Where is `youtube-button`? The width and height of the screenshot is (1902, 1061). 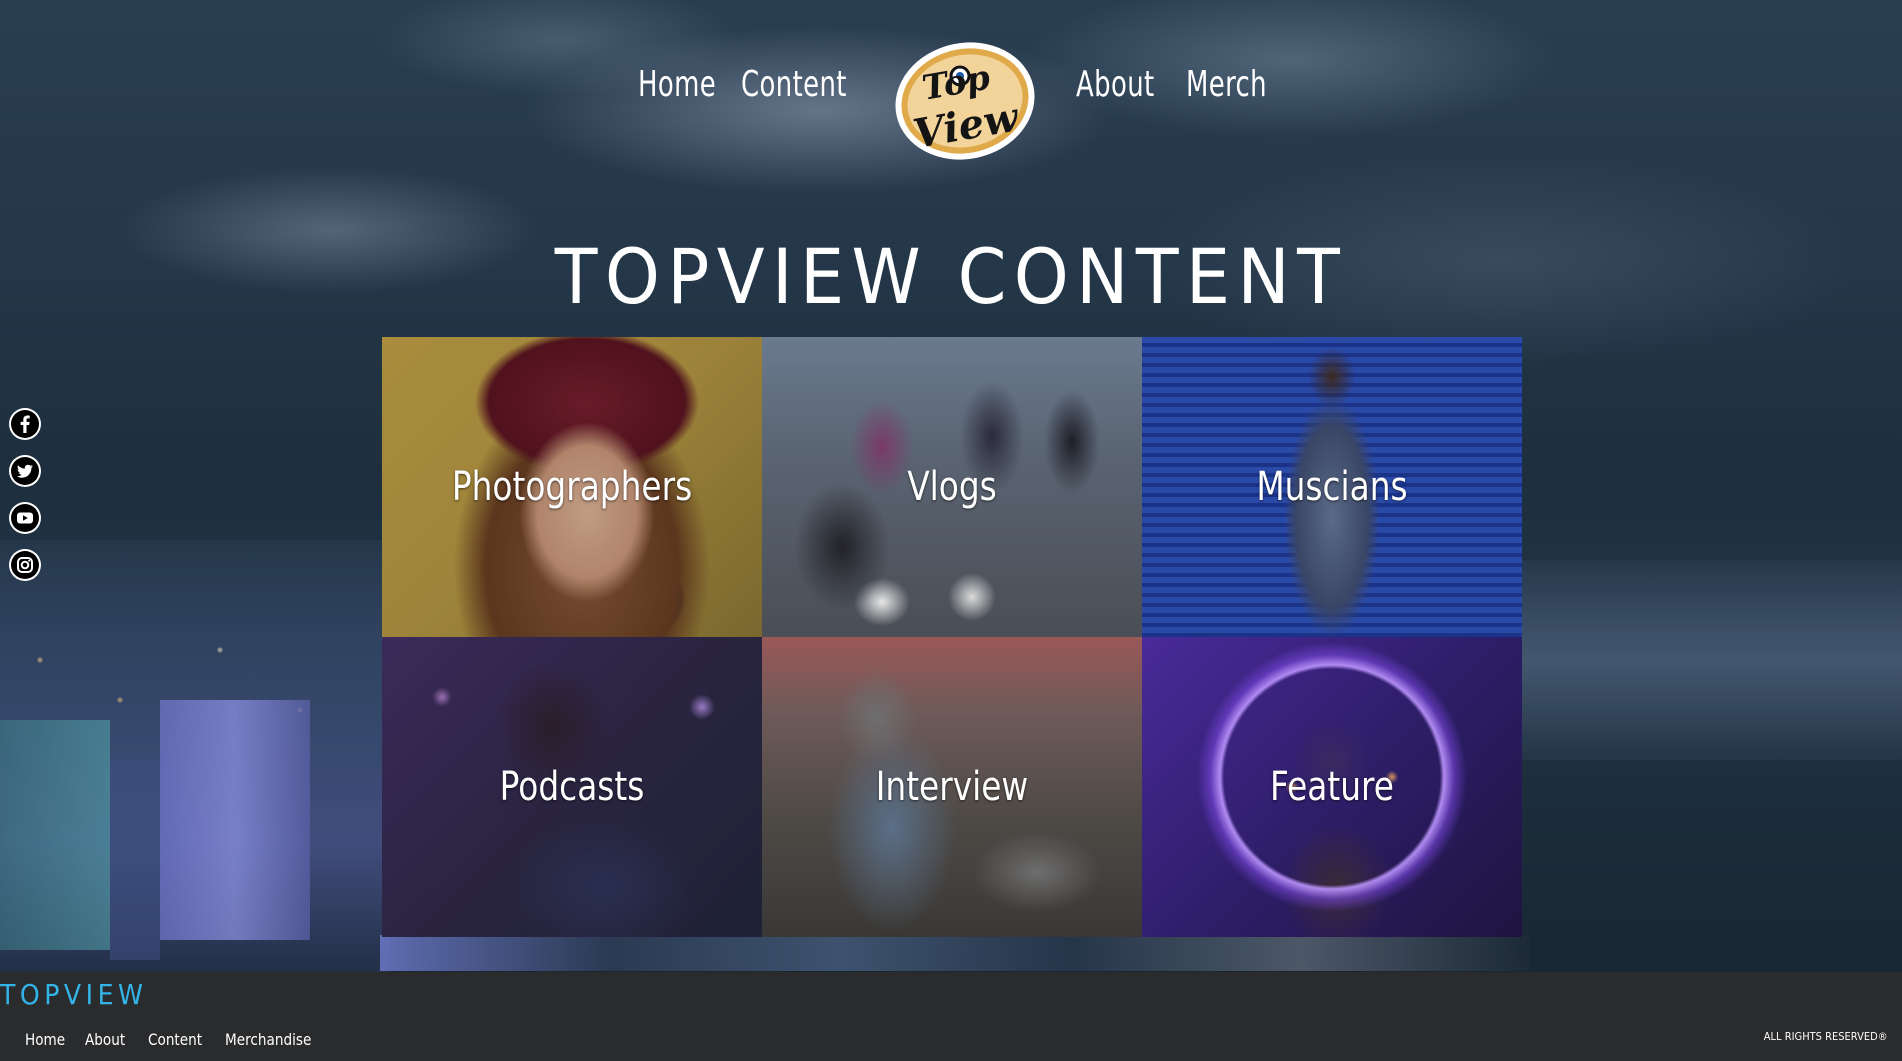 youtube-button is located at coordinates (25, 518).